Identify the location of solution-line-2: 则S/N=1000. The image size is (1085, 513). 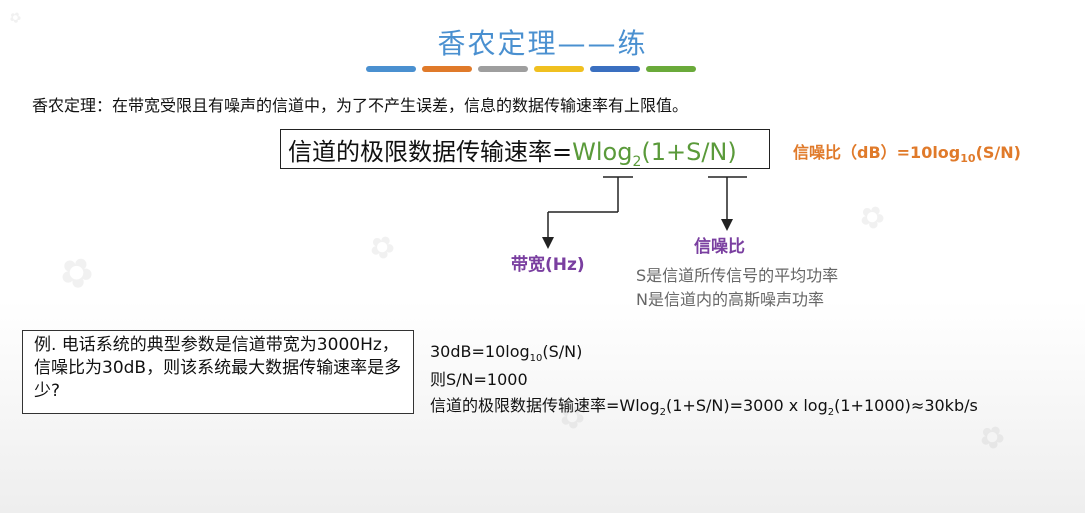
(479, 379).